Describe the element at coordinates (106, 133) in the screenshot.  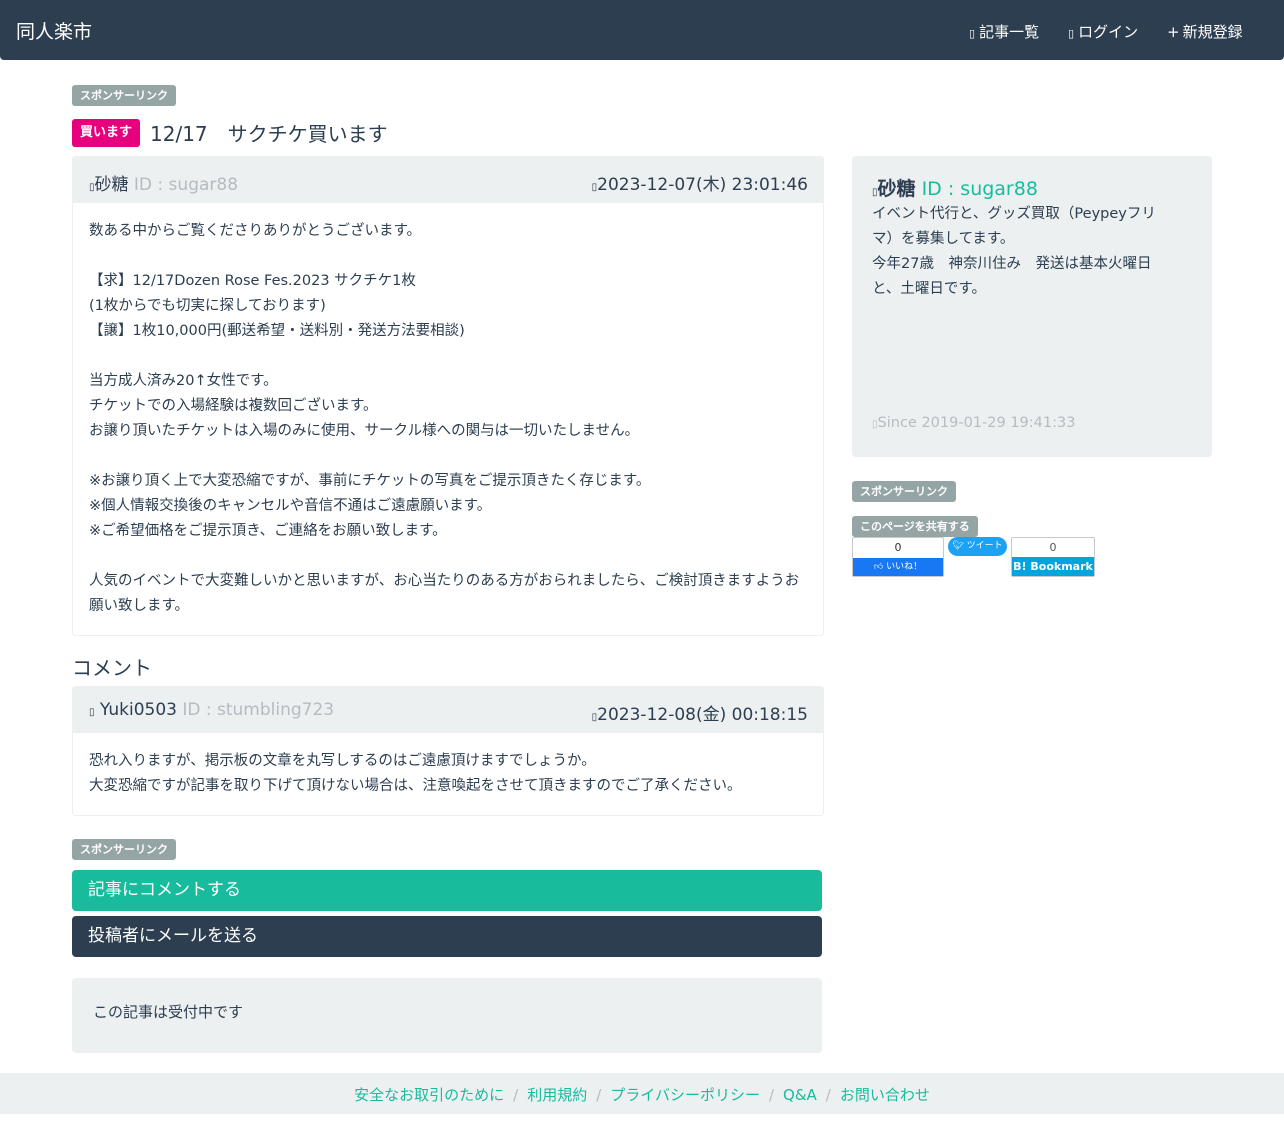
I see `post-type-badge: 買います` at that location.